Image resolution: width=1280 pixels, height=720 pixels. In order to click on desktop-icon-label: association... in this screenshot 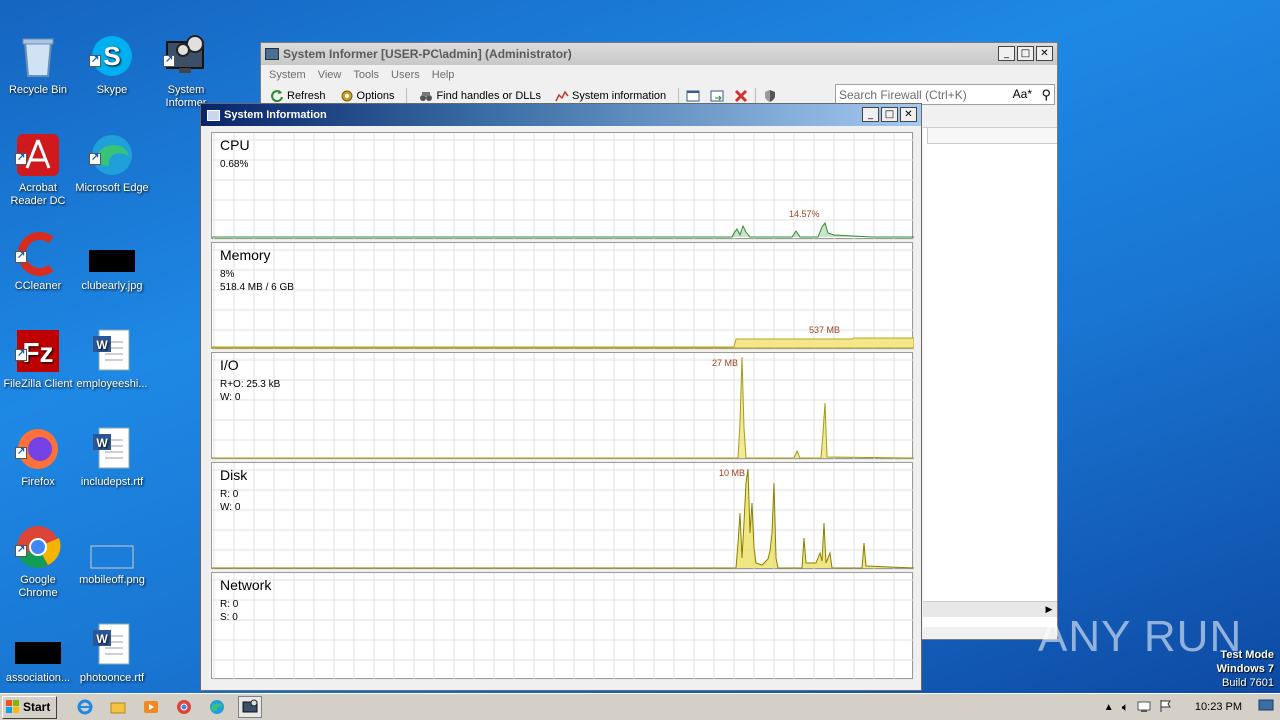, I will do `click(38, 678)`.